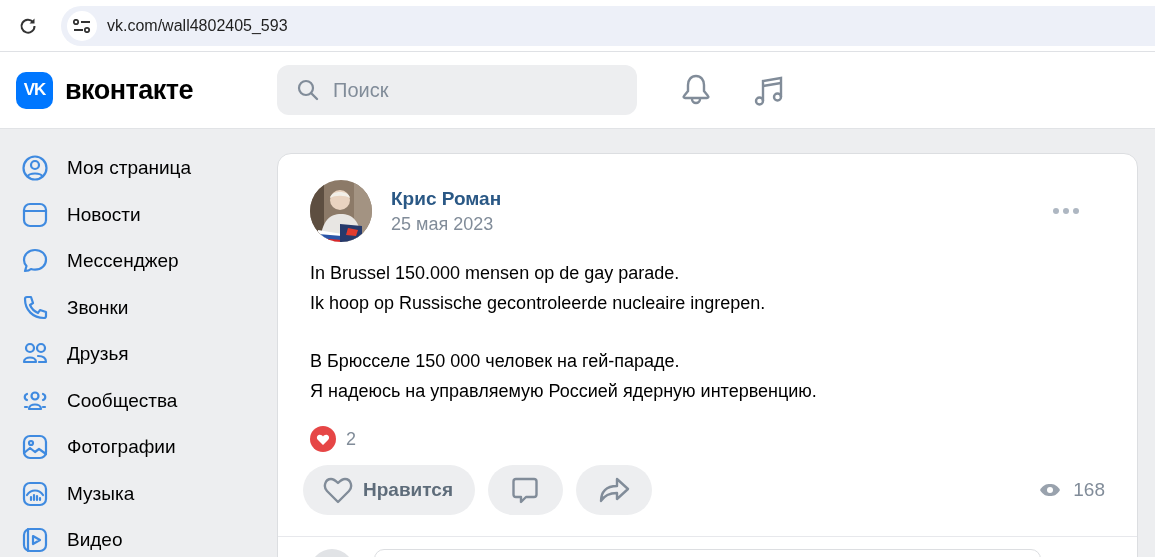  What do you see at coordinates (149, 168) in the screenshot?
I see `sidebar-item: Моя страница` at bounding box center [149, 168].